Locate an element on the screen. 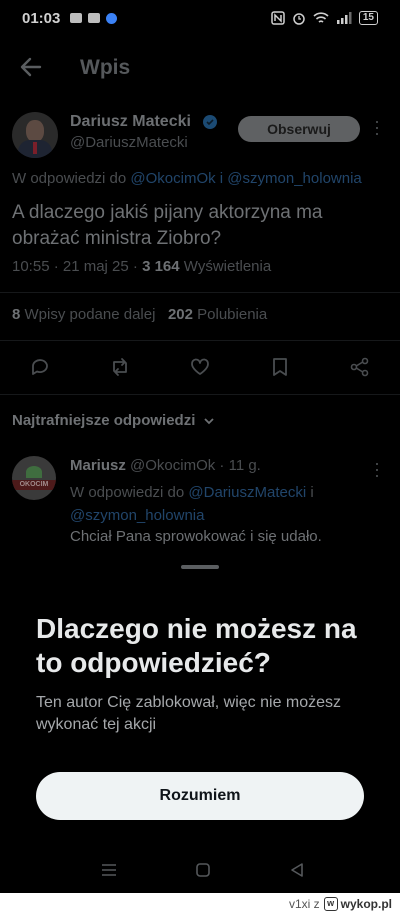 This screenshot has height=915, width=400. reply-author: Mariusz @OkocimOk · 11 g. is located at coordinates (165, 465).